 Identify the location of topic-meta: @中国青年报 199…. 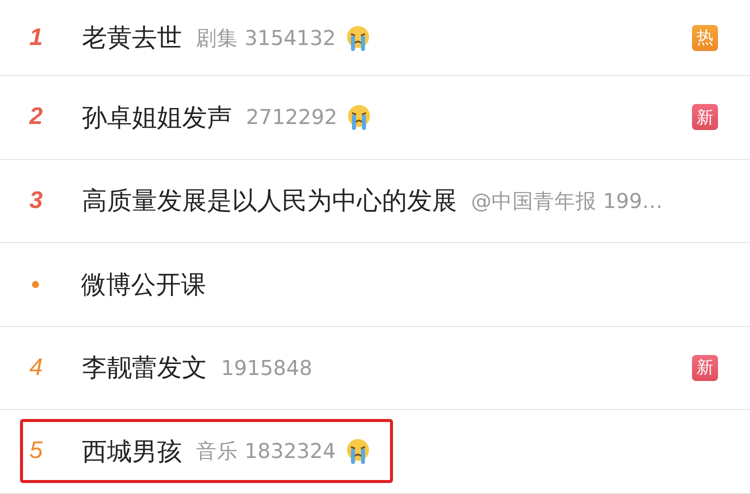
(567, 201).